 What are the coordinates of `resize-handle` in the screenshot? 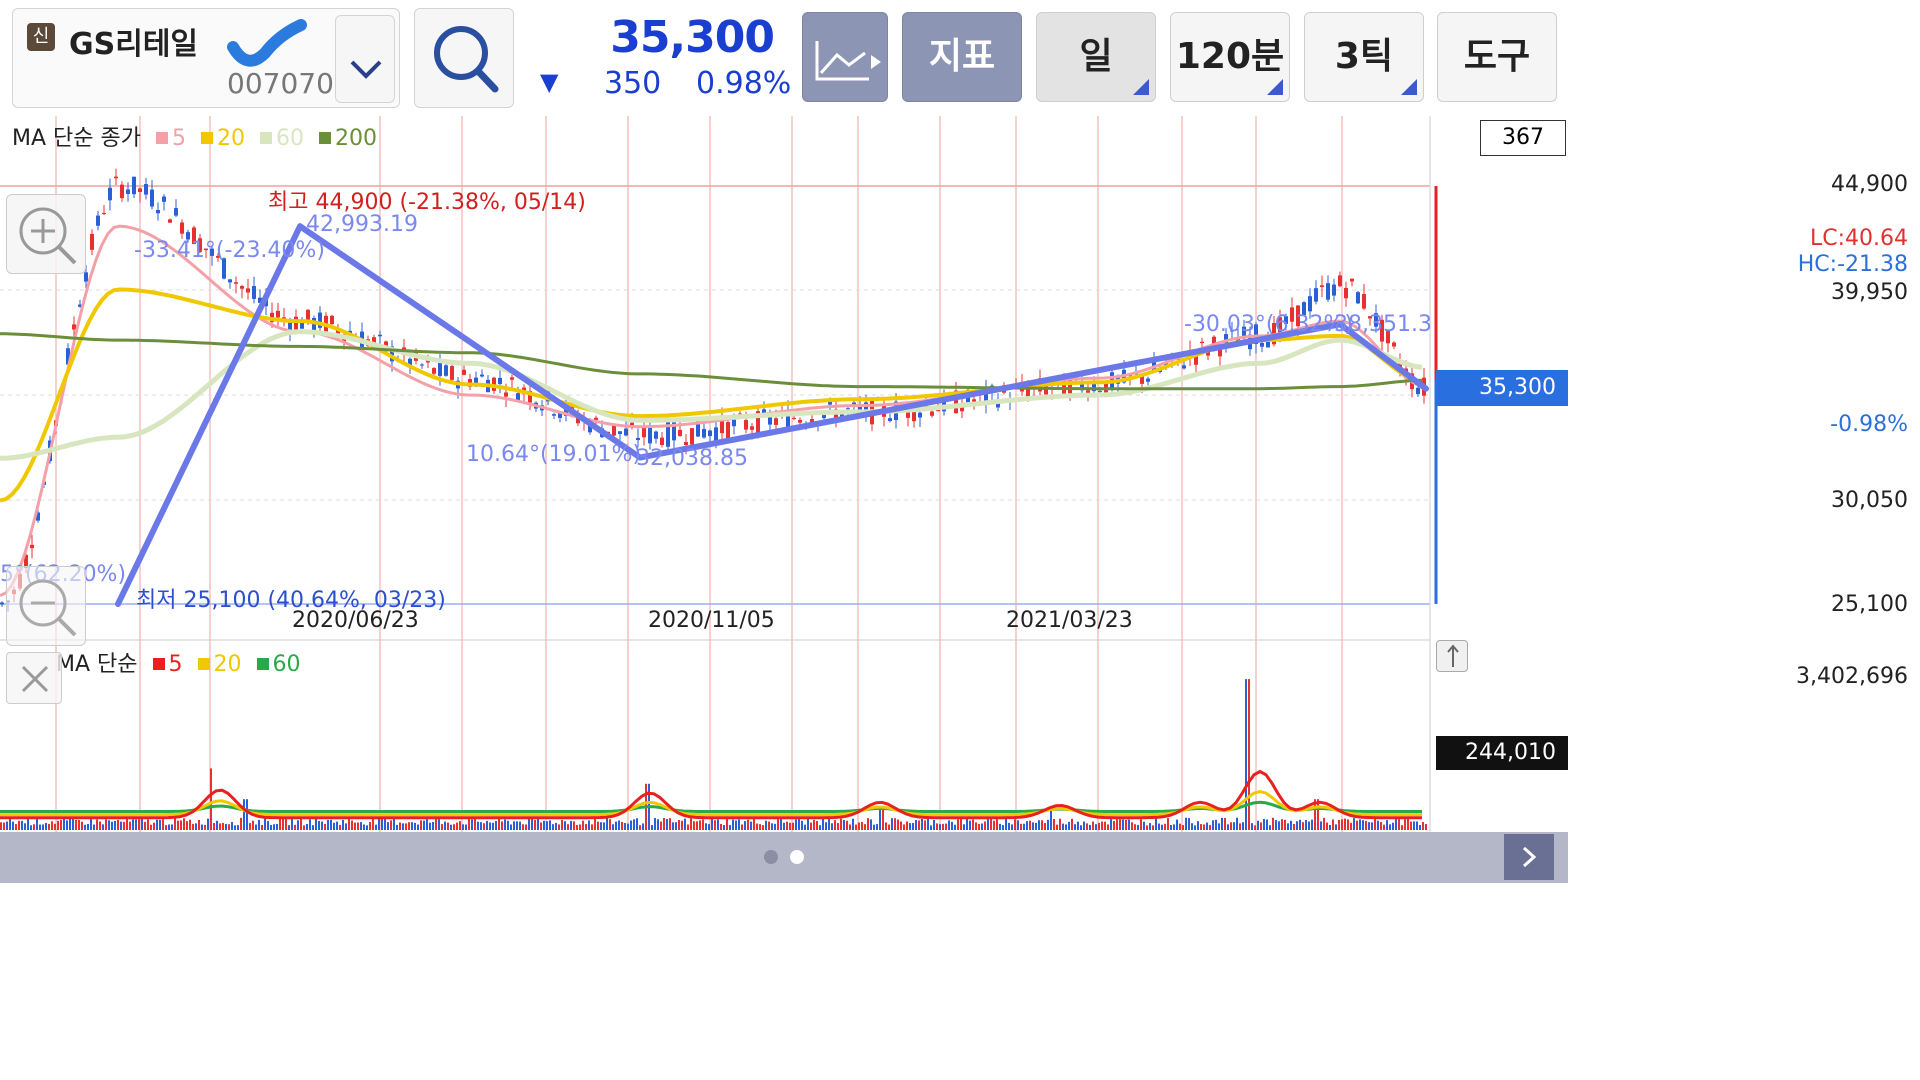 It's located at (1452, 656).